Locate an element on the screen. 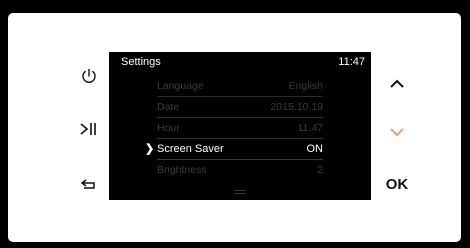 The height and width of the screenshot is (248, 470). menu-item-value: 11:47 is located at coordinates (310, 128).